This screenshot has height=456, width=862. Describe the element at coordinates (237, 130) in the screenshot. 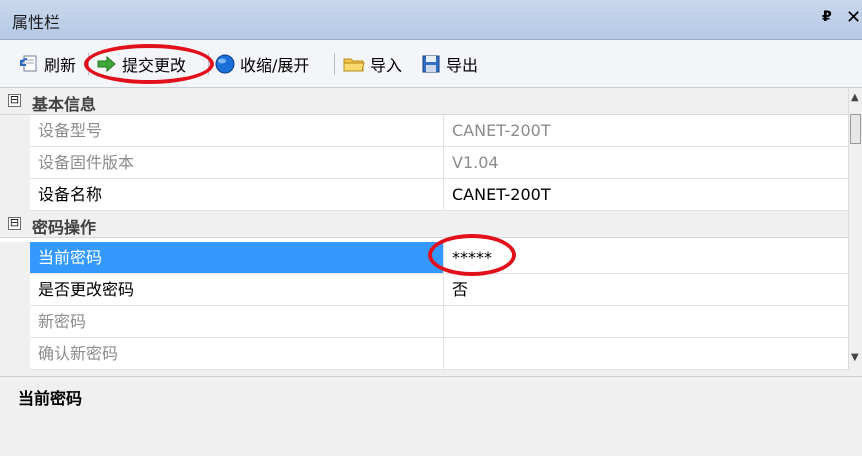

I see `property-name: 设备型号` at that location.